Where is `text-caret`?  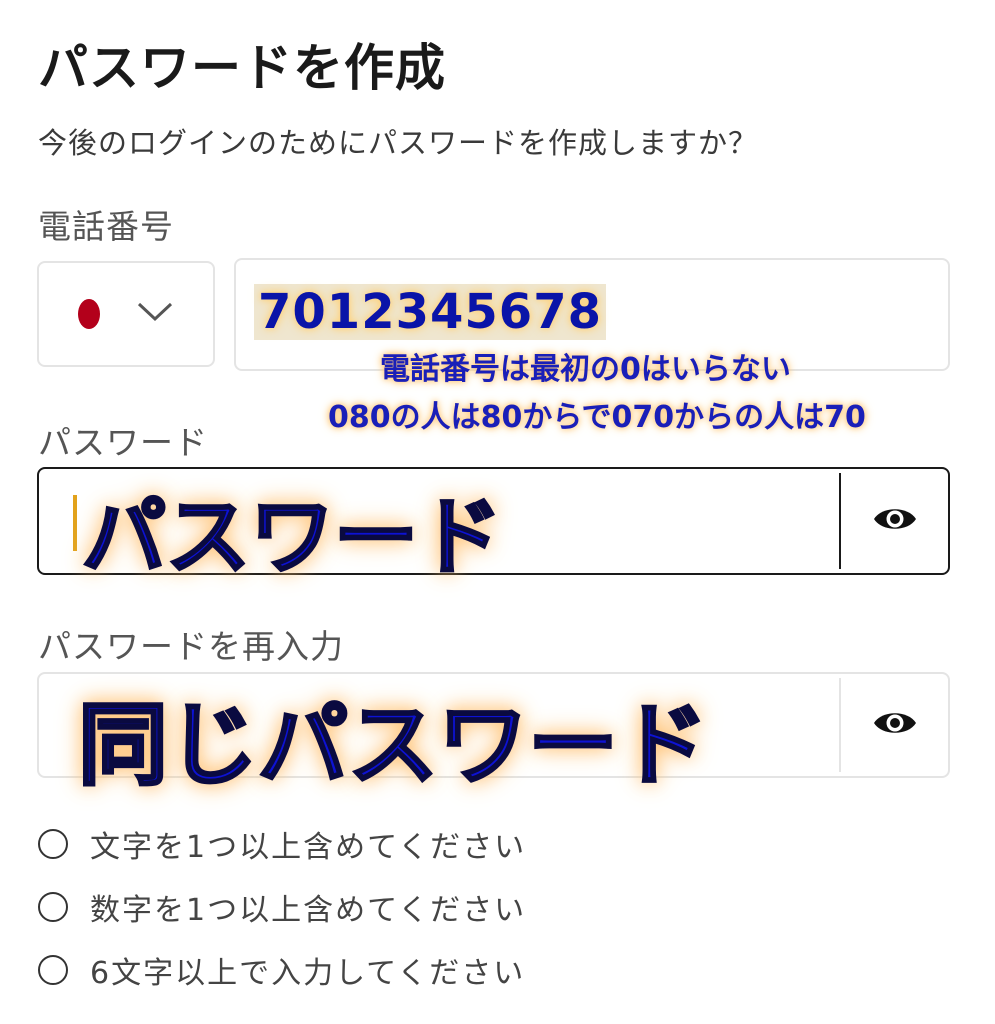
text-caret is located at coordinates (75, 523).